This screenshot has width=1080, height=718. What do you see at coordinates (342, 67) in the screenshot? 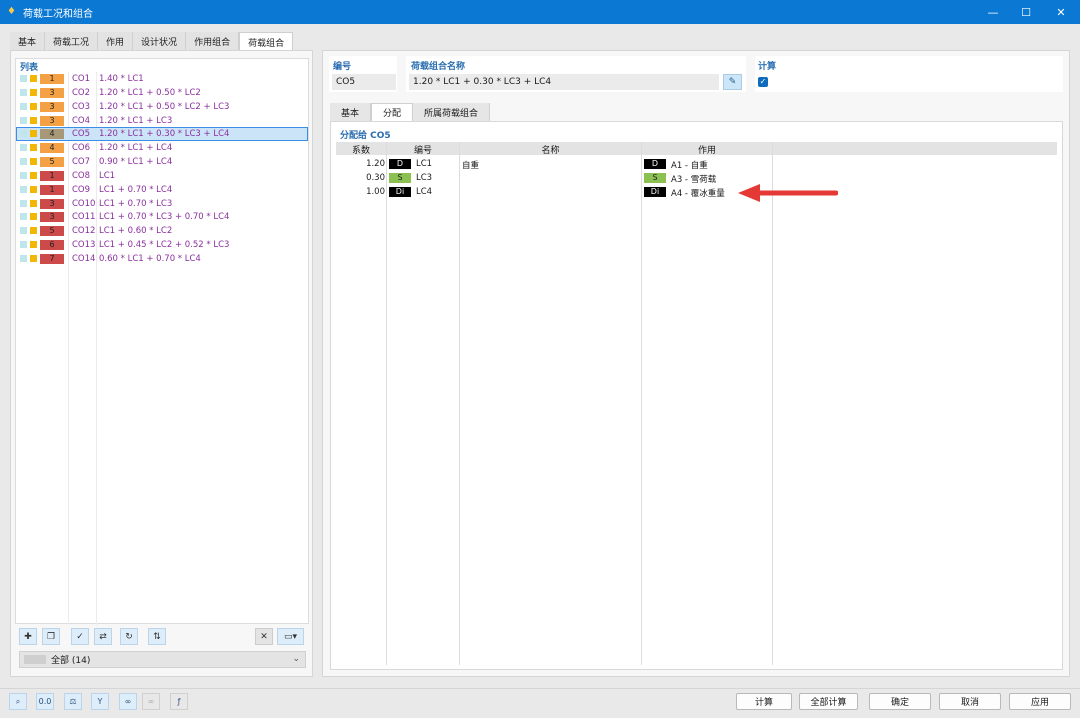
I see `number-label: 编号` at bounding box center [342, 67].